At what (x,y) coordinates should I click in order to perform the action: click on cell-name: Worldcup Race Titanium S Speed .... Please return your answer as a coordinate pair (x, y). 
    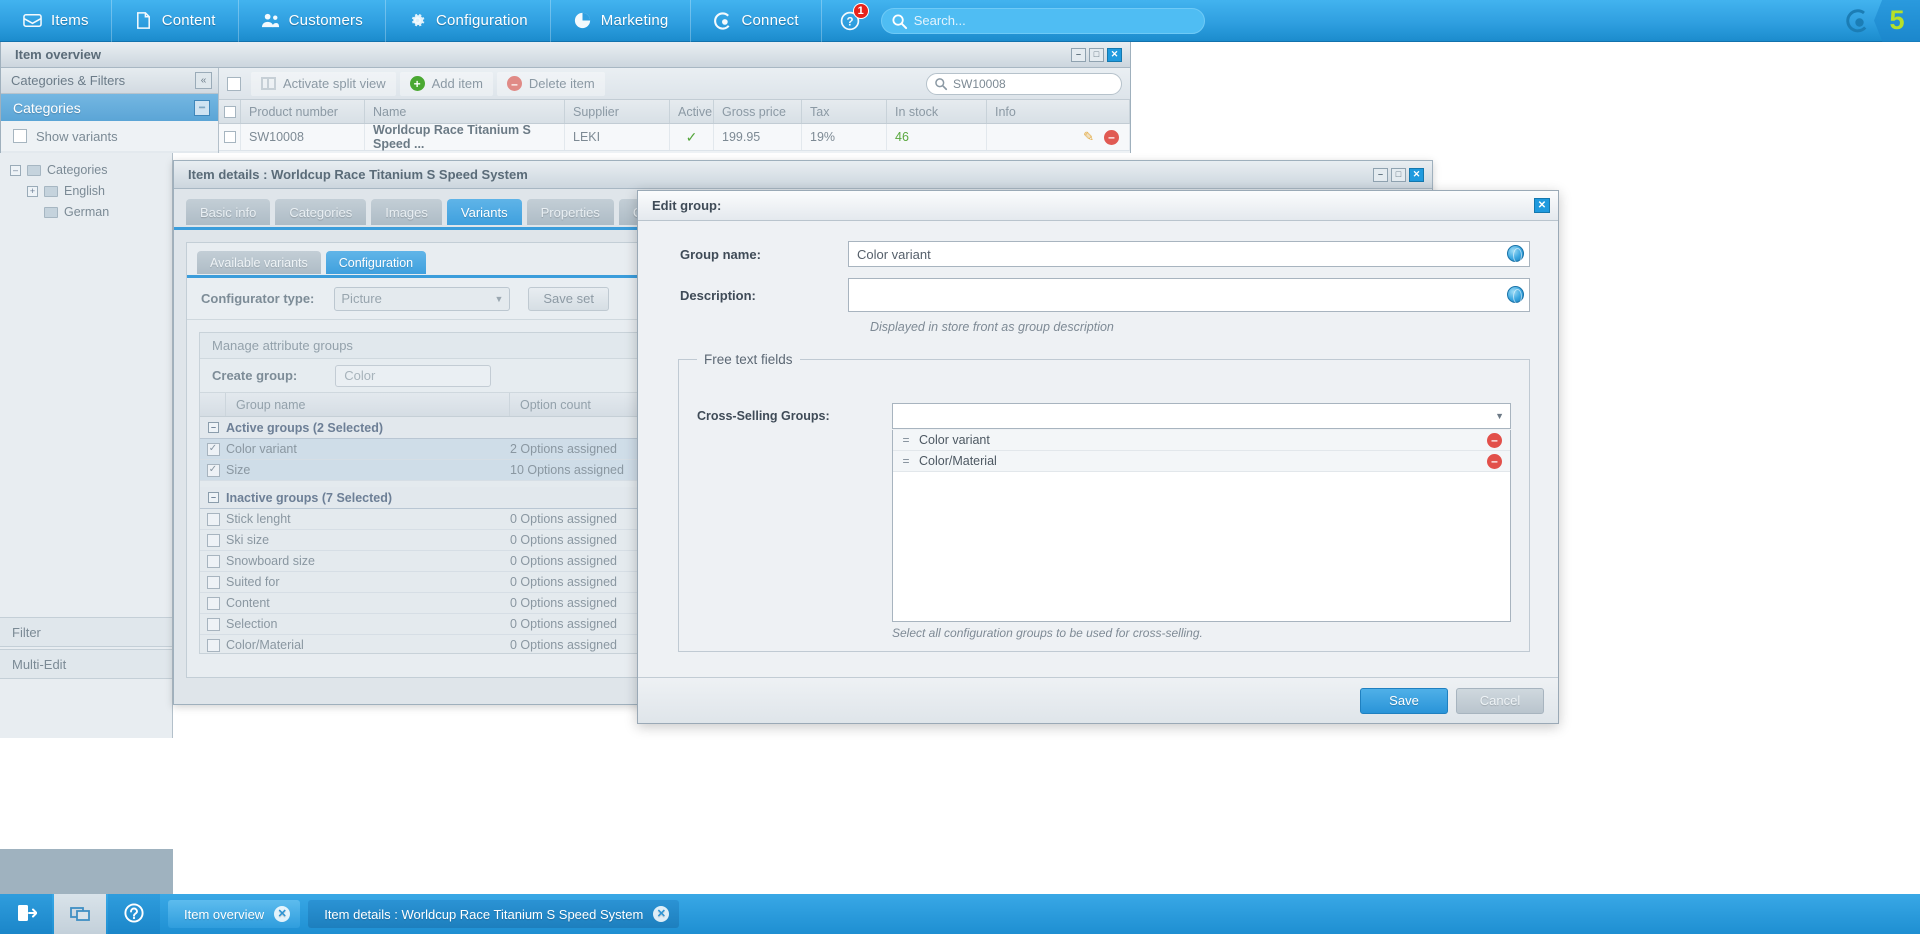
    Looking at the image, I should click on (465, 137).